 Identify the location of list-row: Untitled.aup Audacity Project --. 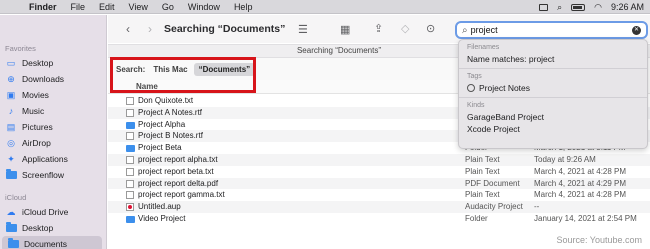
(379, 207).